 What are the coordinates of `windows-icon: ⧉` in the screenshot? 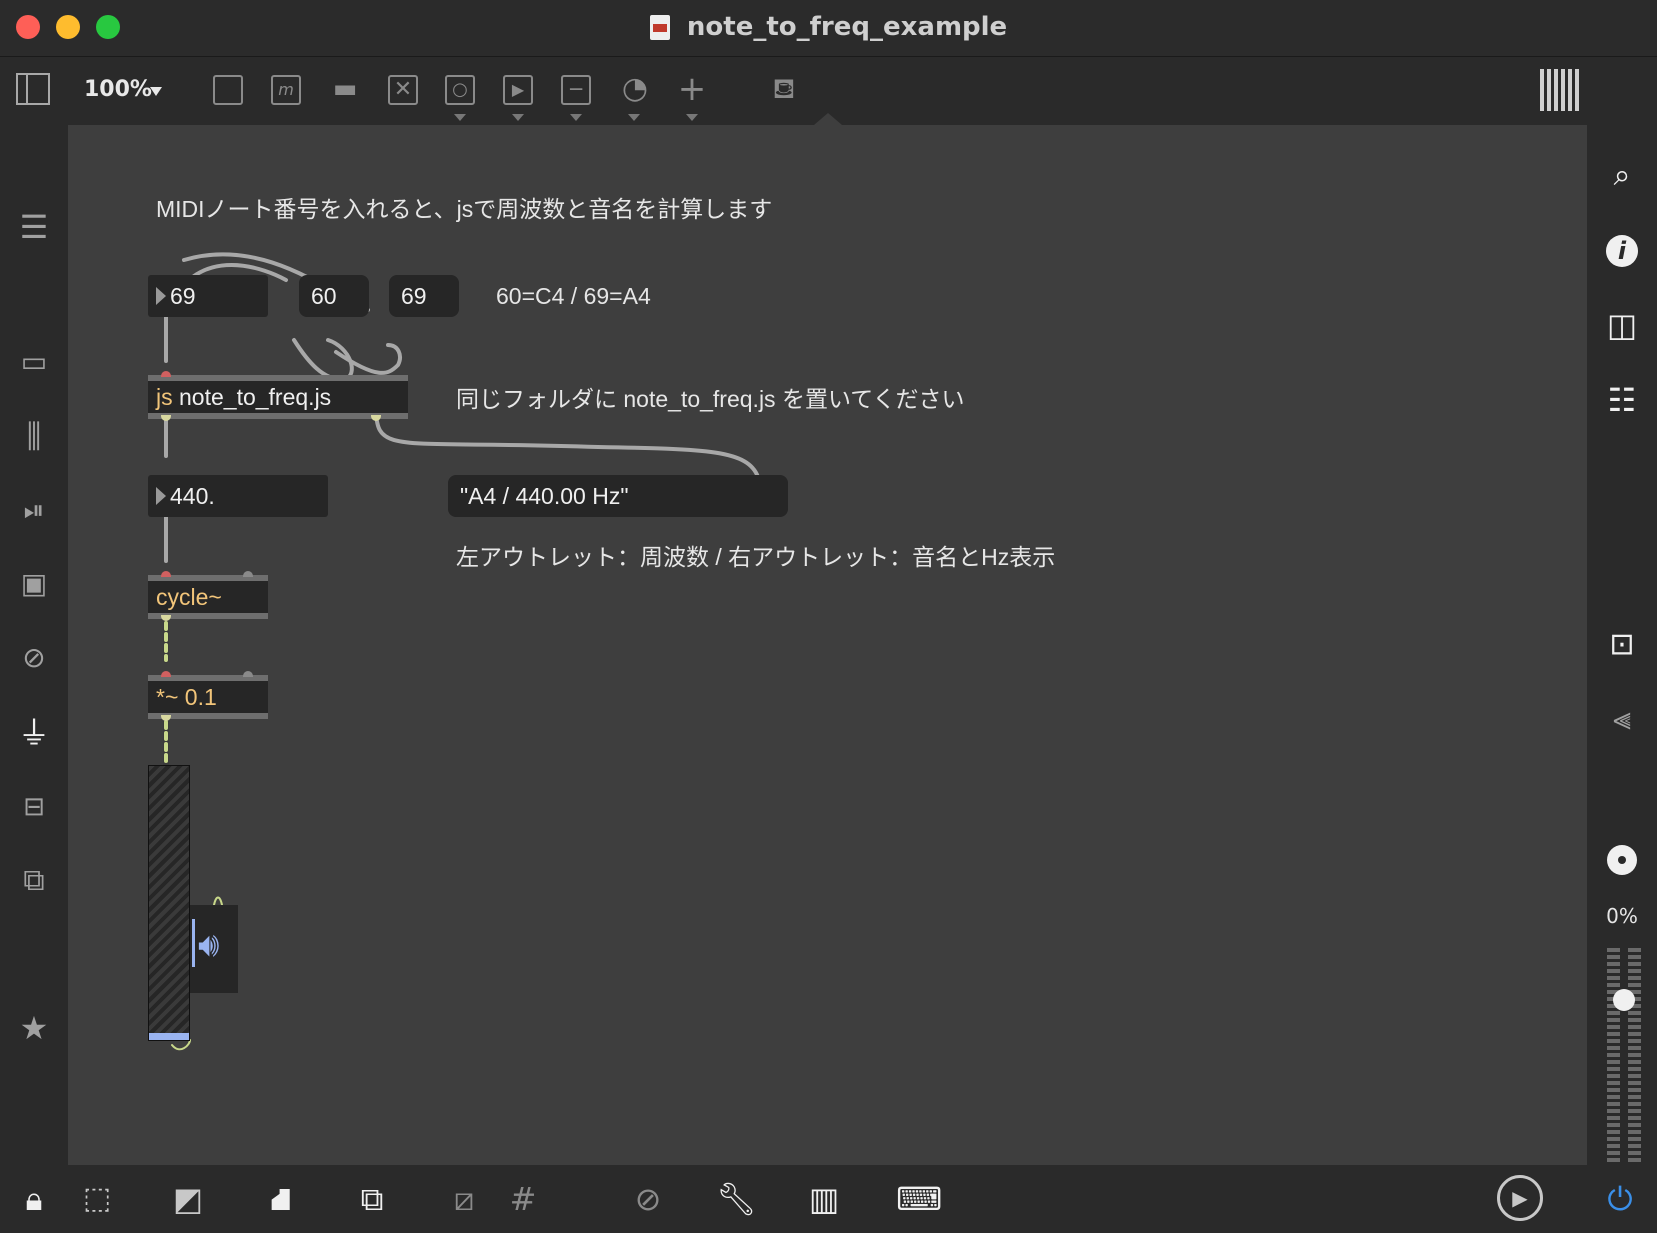 It's located at (372, 1199).